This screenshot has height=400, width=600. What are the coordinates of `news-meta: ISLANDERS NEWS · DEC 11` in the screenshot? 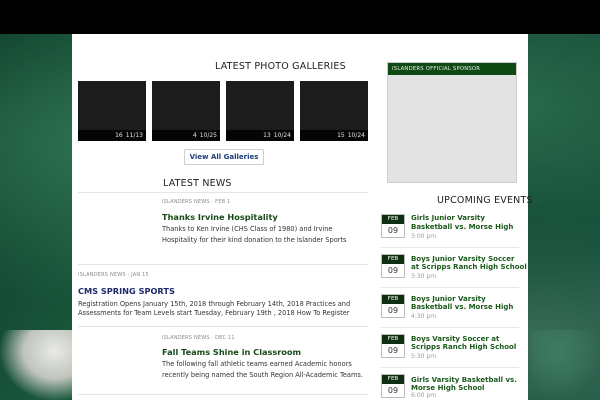 It's located at (198, 338).